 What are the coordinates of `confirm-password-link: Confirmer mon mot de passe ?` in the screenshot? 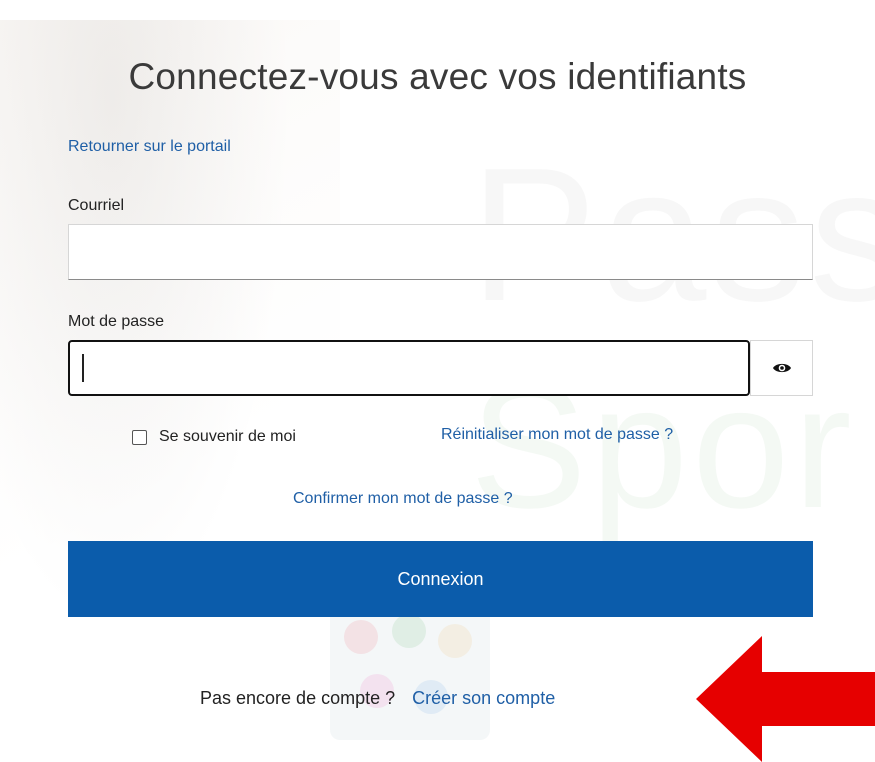 It's located at (403, 499).